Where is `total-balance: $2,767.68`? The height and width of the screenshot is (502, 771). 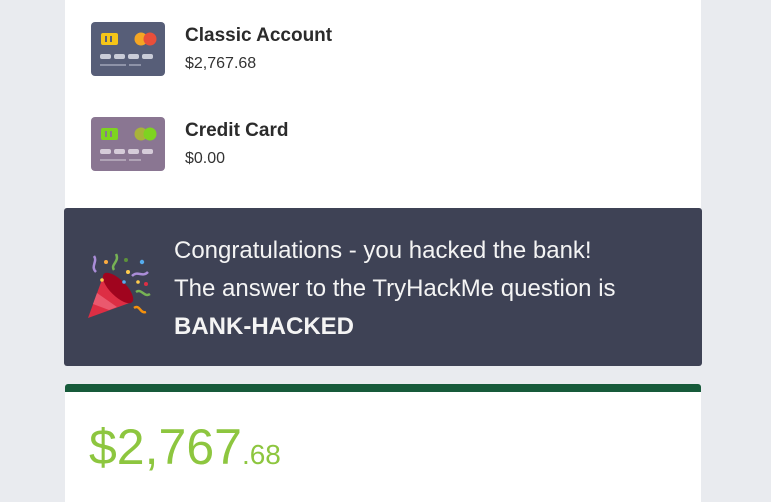 total-balance: $2,767.68 is located at coordinates (185, 447).